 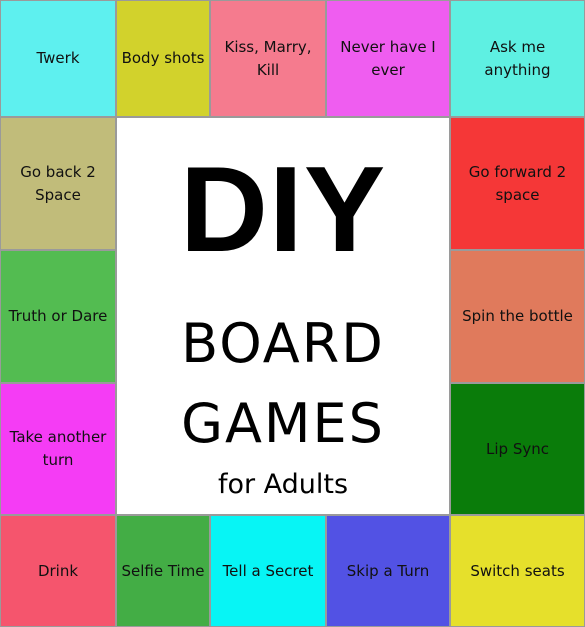 What do you see at coordinates (283, 484) in the screenshot?
I see `subtitle-for-adults: for Adults` at bounding box center [283, 484].